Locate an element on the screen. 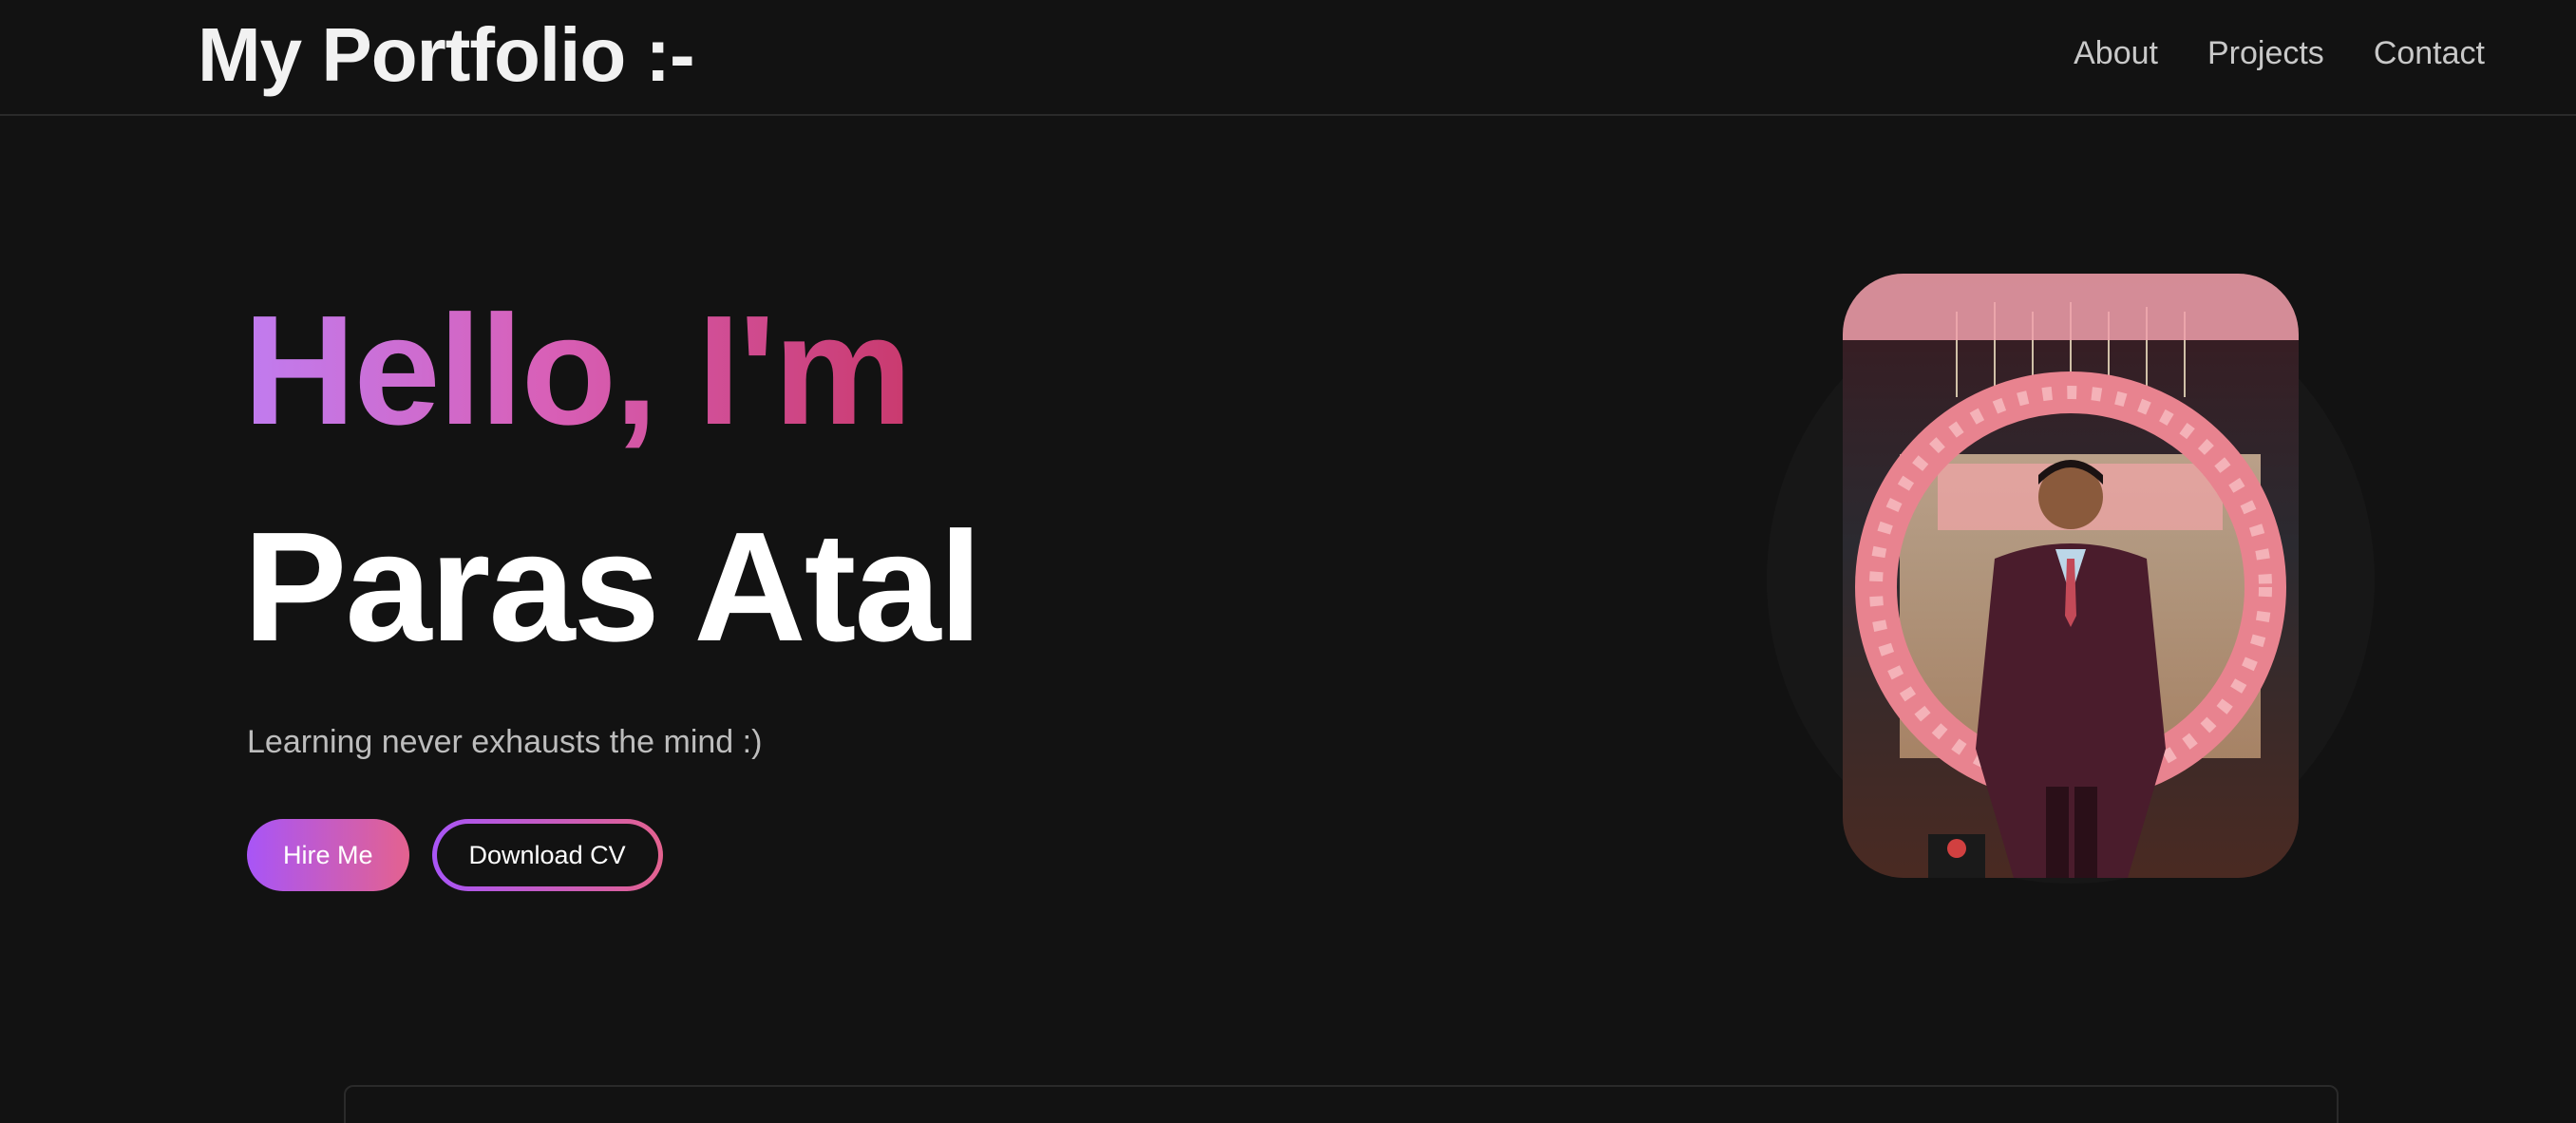  hero-greeting: Hello, I'm is located at coordinates (577, 370).